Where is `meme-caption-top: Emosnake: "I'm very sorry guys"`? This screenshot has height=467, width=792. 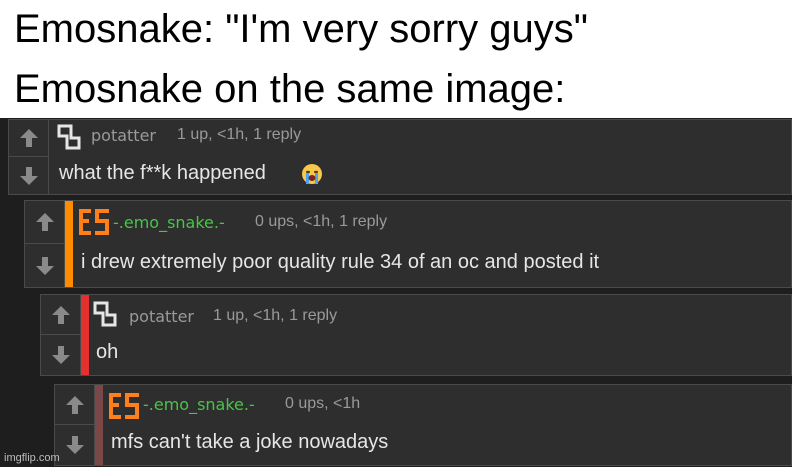
meme-caption-top: Emosnake: "I'm very sorry guys" is located at coordinates (301, 29).